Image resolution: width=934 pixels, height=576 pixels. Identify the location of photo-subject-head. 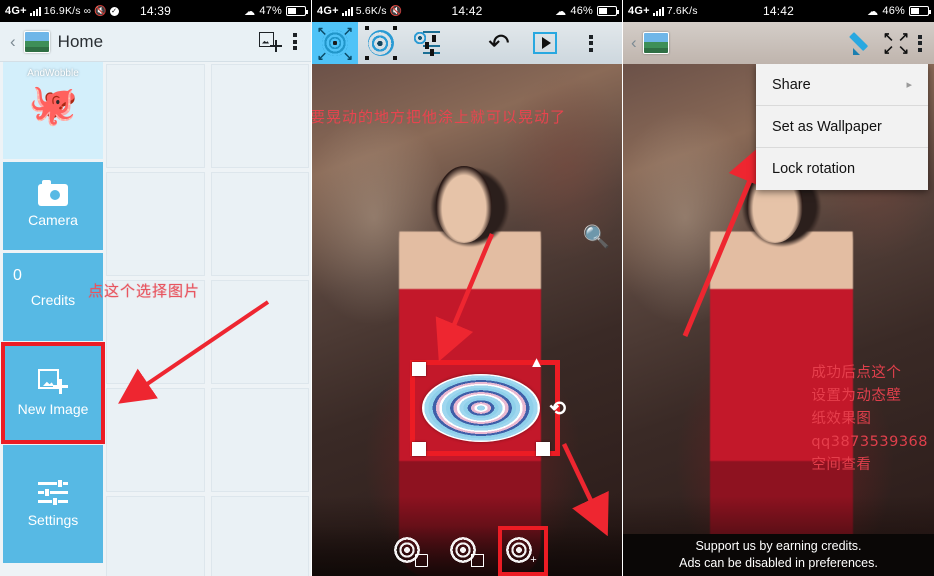
(464, 205).